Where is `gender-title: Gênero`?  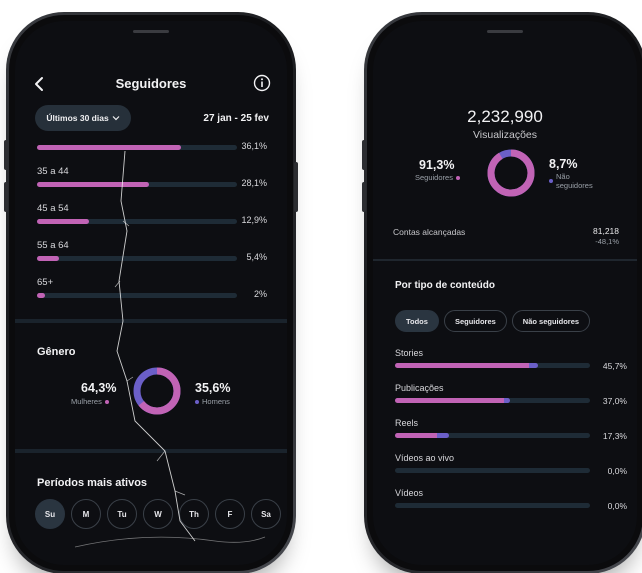
gender-title: Gênero is located at coordinates (56, 352).